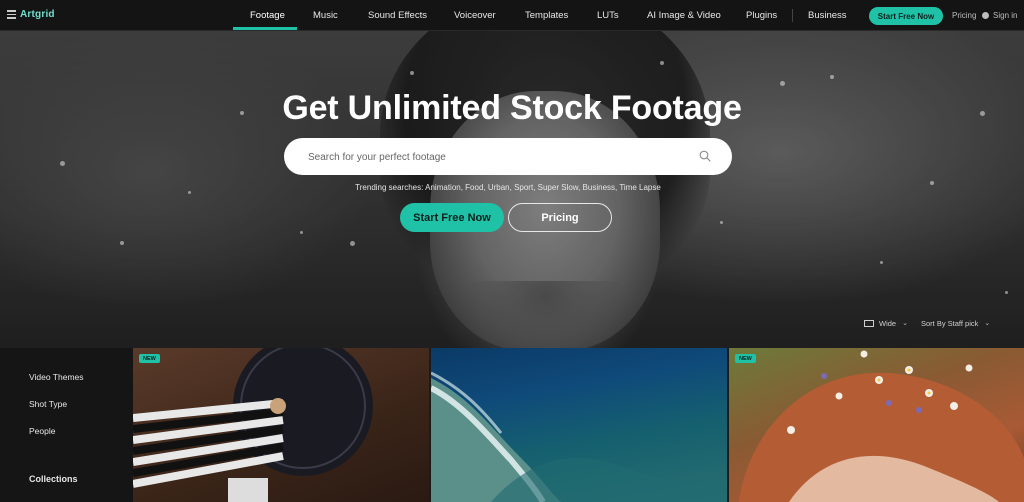 Image resolution: width=1024 pixels, height=502 pixels. Describe the element at coordinates (56, 377) in the screenshot. I see `sidebar-item-video-themes: Video Themes` at that location.